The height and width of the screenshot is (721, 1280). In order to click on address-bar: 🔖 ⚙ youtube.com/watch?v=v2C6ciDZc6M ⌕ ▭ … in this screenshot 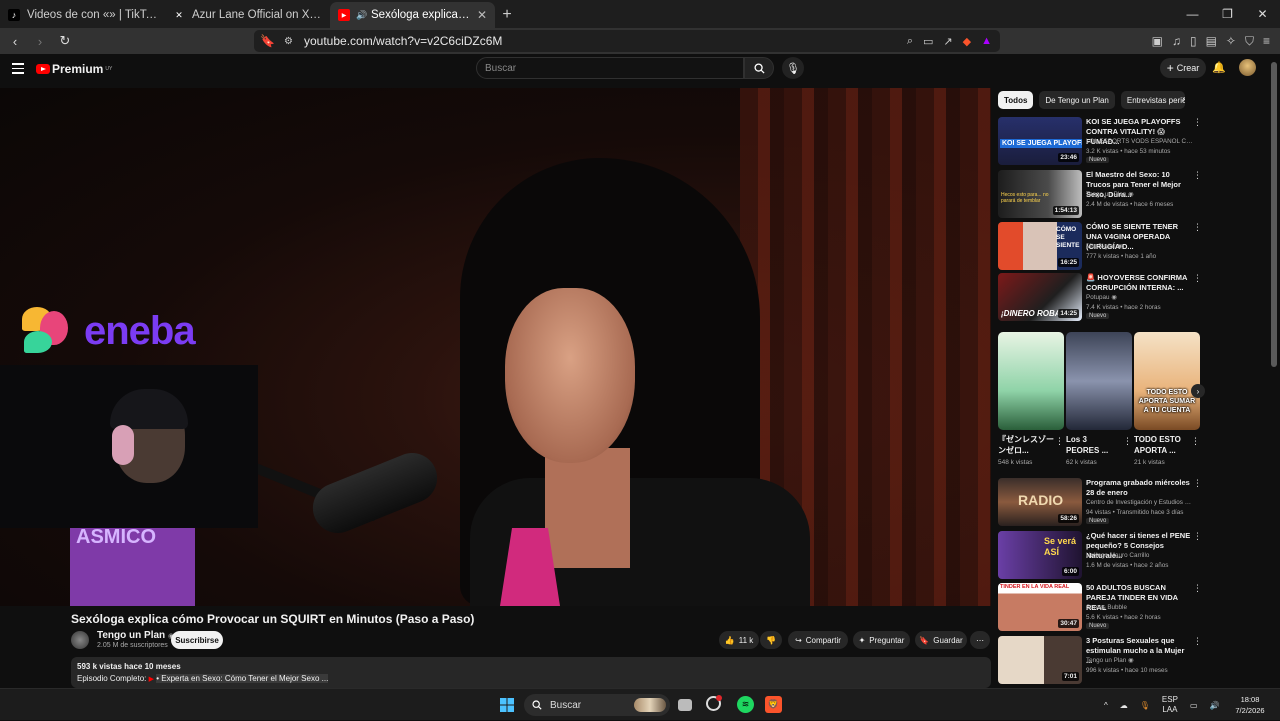, I will do `click(627, 41)`.